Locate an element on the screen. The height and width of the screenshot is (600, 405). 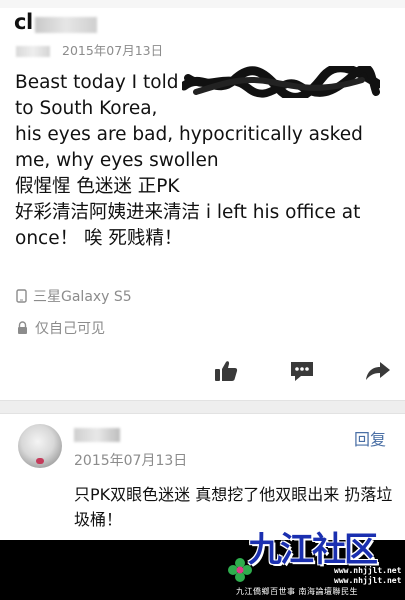
share-button is located at coordinates (378, 371).